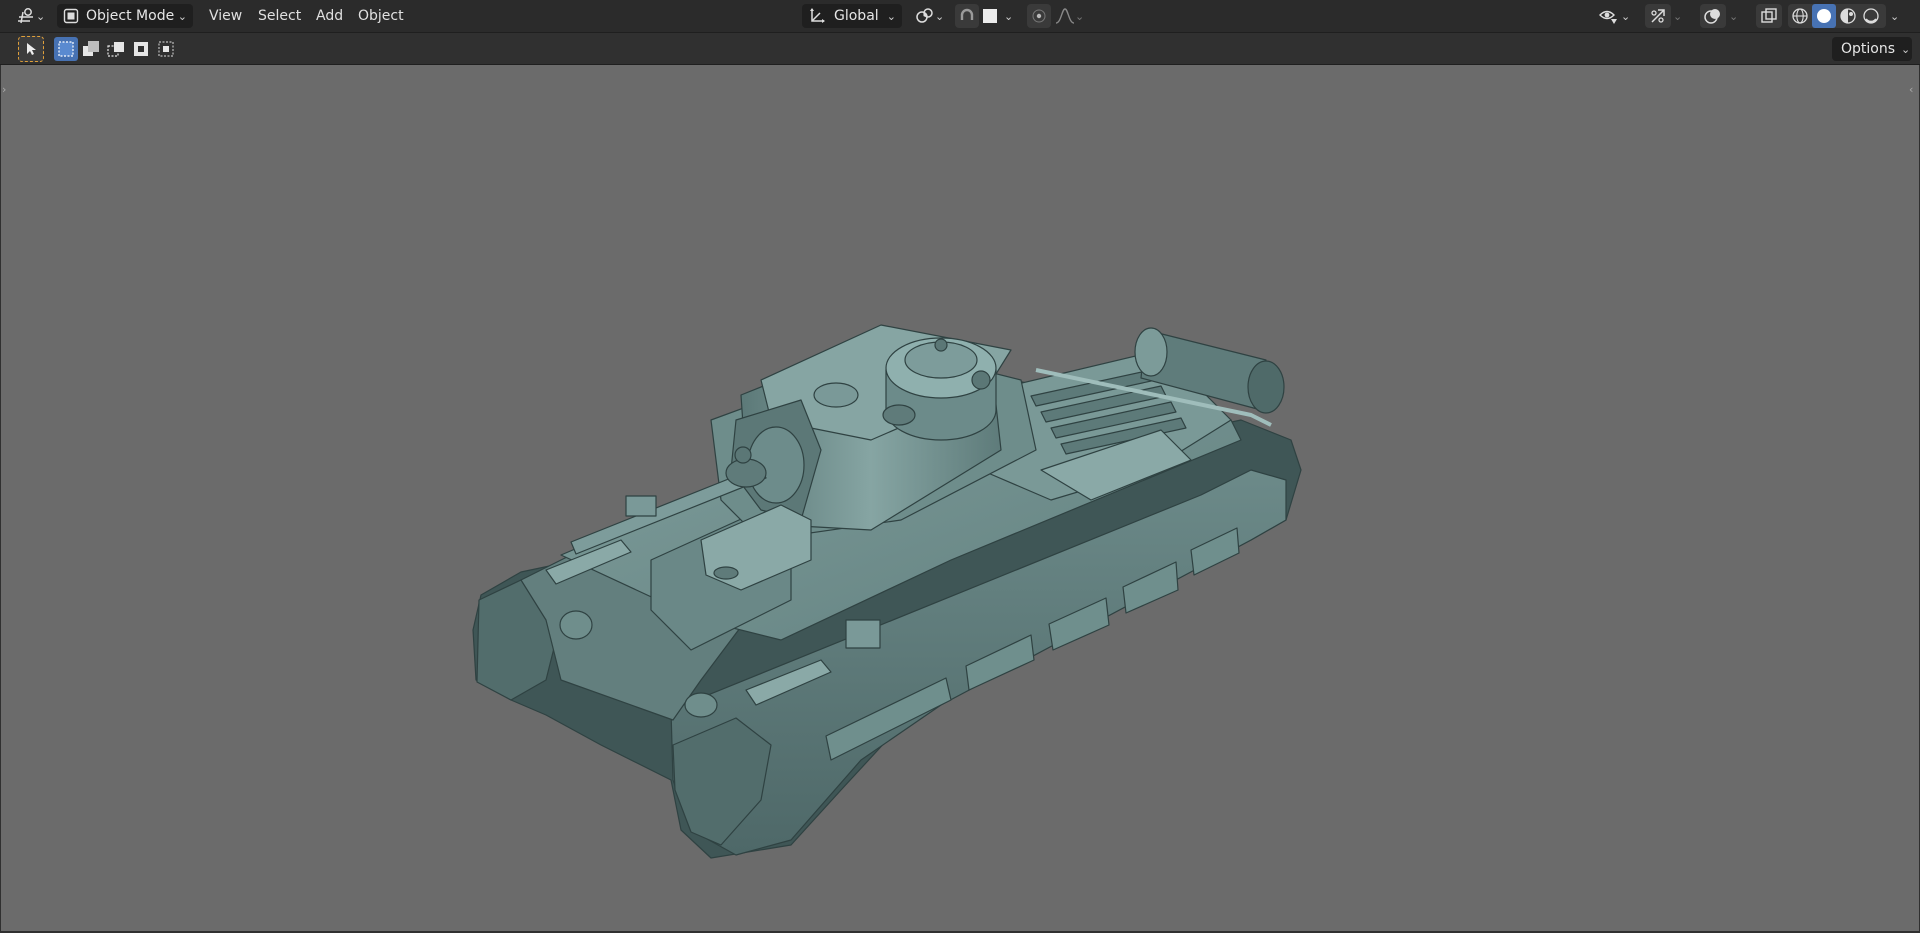 The image size is (1920, 933). I want to click on gizmo-dropdown: ⌄, so click(1681, 16).